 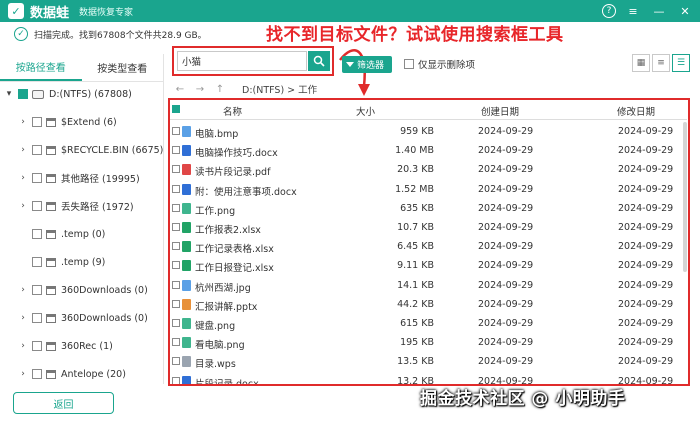 What do you see at coordinates (215, 365) in the screenshot?
I see `file-name: 目录.wps` at bounding box center [215, 365].